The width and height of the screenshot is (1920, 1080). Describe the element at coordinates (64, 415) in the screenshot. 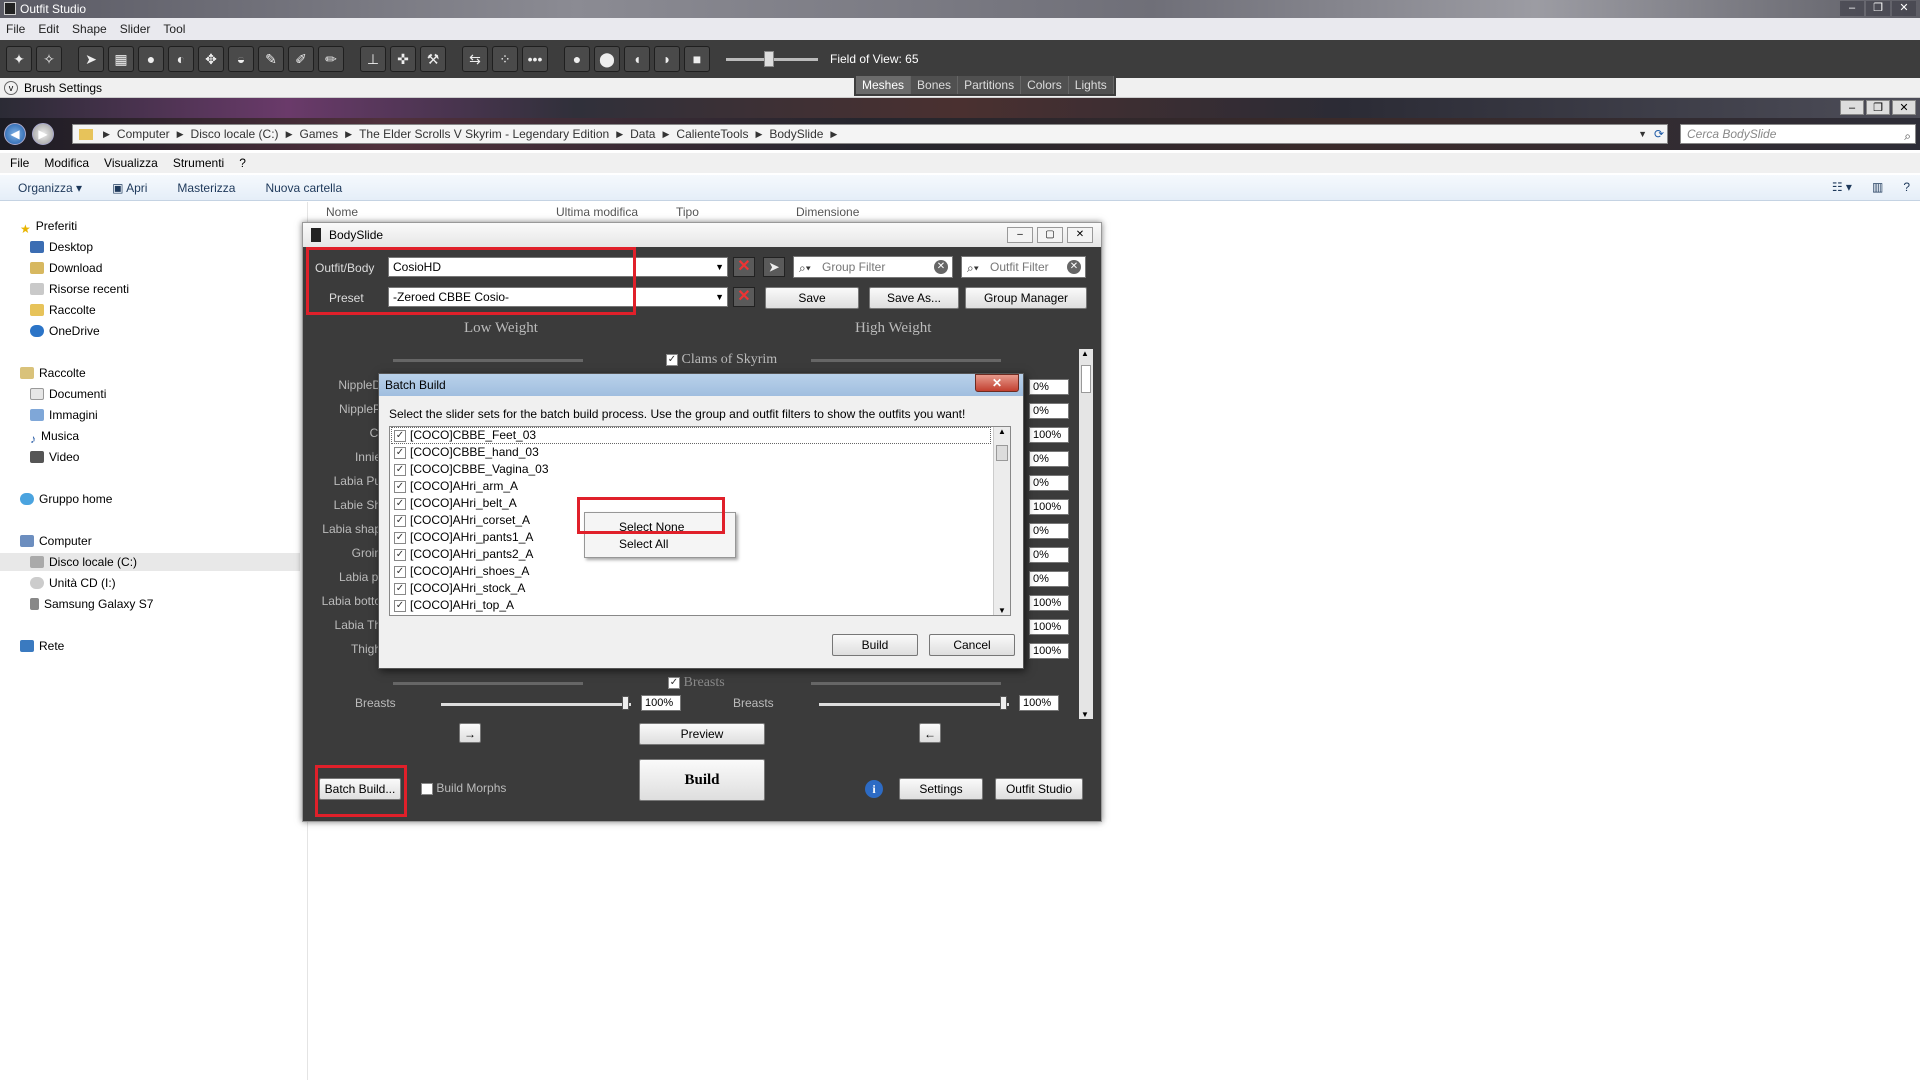

I see `nav-images: Immagini` at that location.